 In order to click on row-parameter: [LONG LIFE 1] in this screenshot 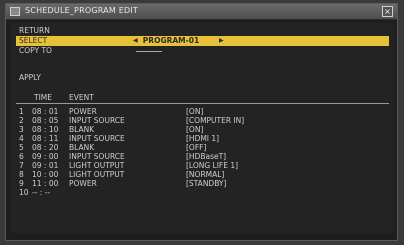, I will do `click(212, 165)`.